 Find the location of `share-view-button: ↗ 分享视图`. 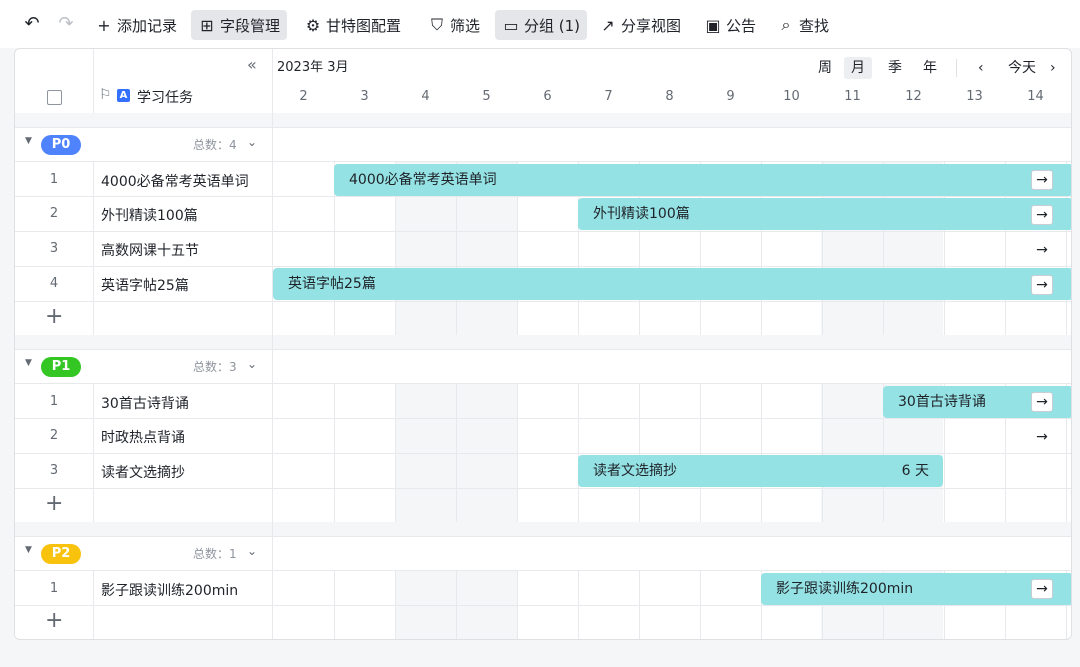

share-view-button: ↗ 分享视图 is located at coordinates (640, 25).